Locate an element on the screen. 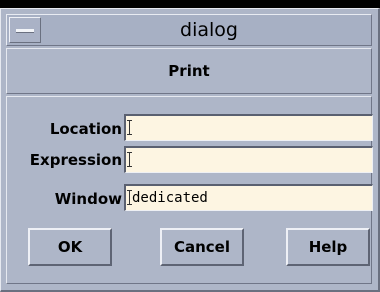 This screenshot has height=292, width=380. window-menu-icon is located at coordinates (25, 31).